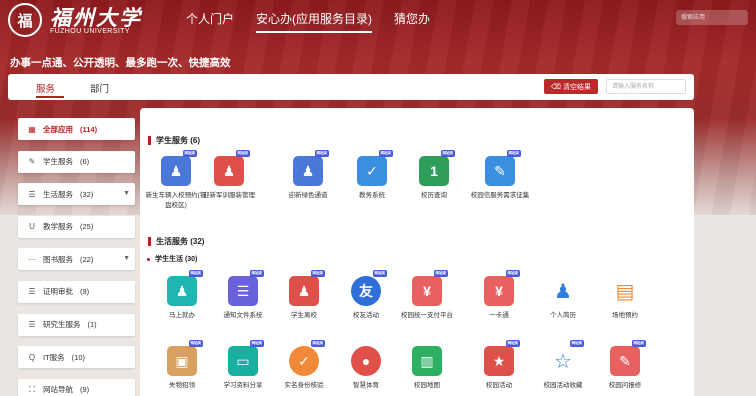 This screenshot has height=396, width=756. I want to click on app-icon: ▤, so click(625, 291).